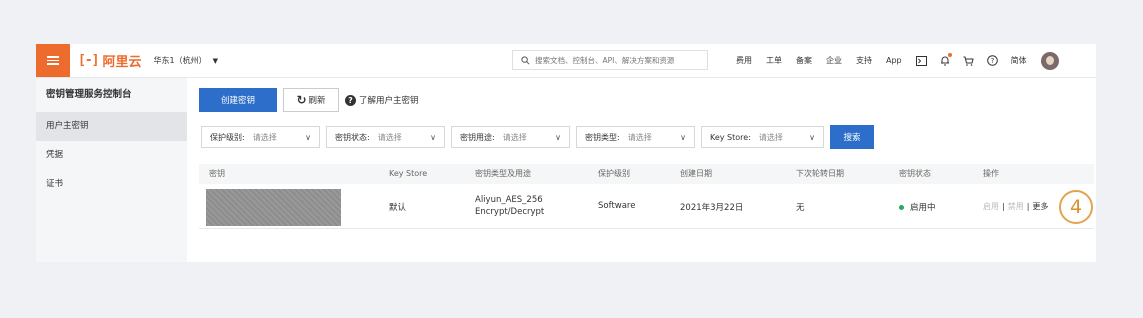 The image size is (1143, 318). What do you see at coordinates (804, 60) in the screenshot?
I see `link-icp-filing: 备案` at bounding box center [804, 60].